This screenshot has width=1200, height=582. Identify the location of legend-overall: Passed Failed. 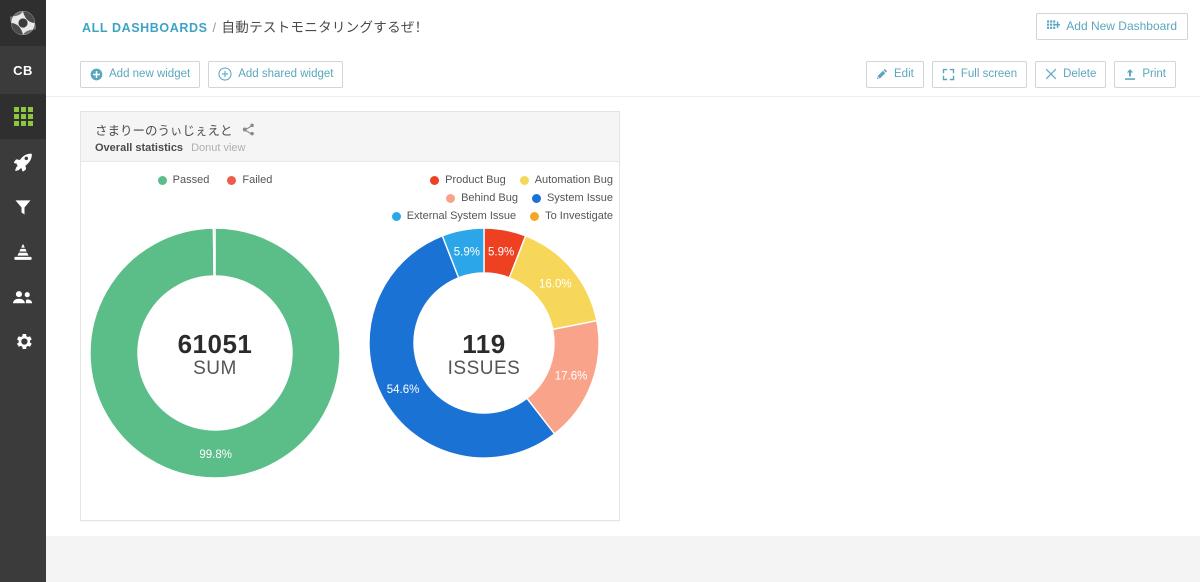
(215, 197).